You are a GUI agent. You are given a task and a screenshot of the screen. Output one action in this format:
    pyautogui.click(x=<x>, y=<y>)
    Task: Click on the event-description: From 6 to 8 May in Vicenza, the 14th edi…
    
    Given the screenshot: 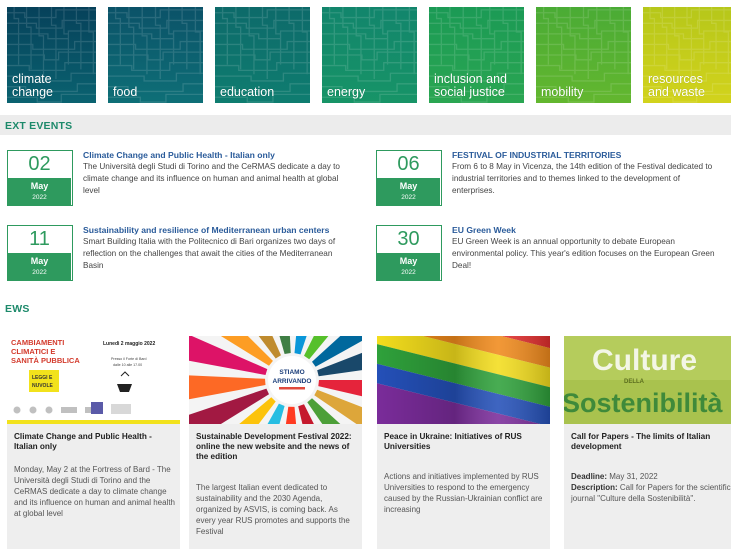 What is the action you would take?
    pyautogui.click(x=582, y=178)
    